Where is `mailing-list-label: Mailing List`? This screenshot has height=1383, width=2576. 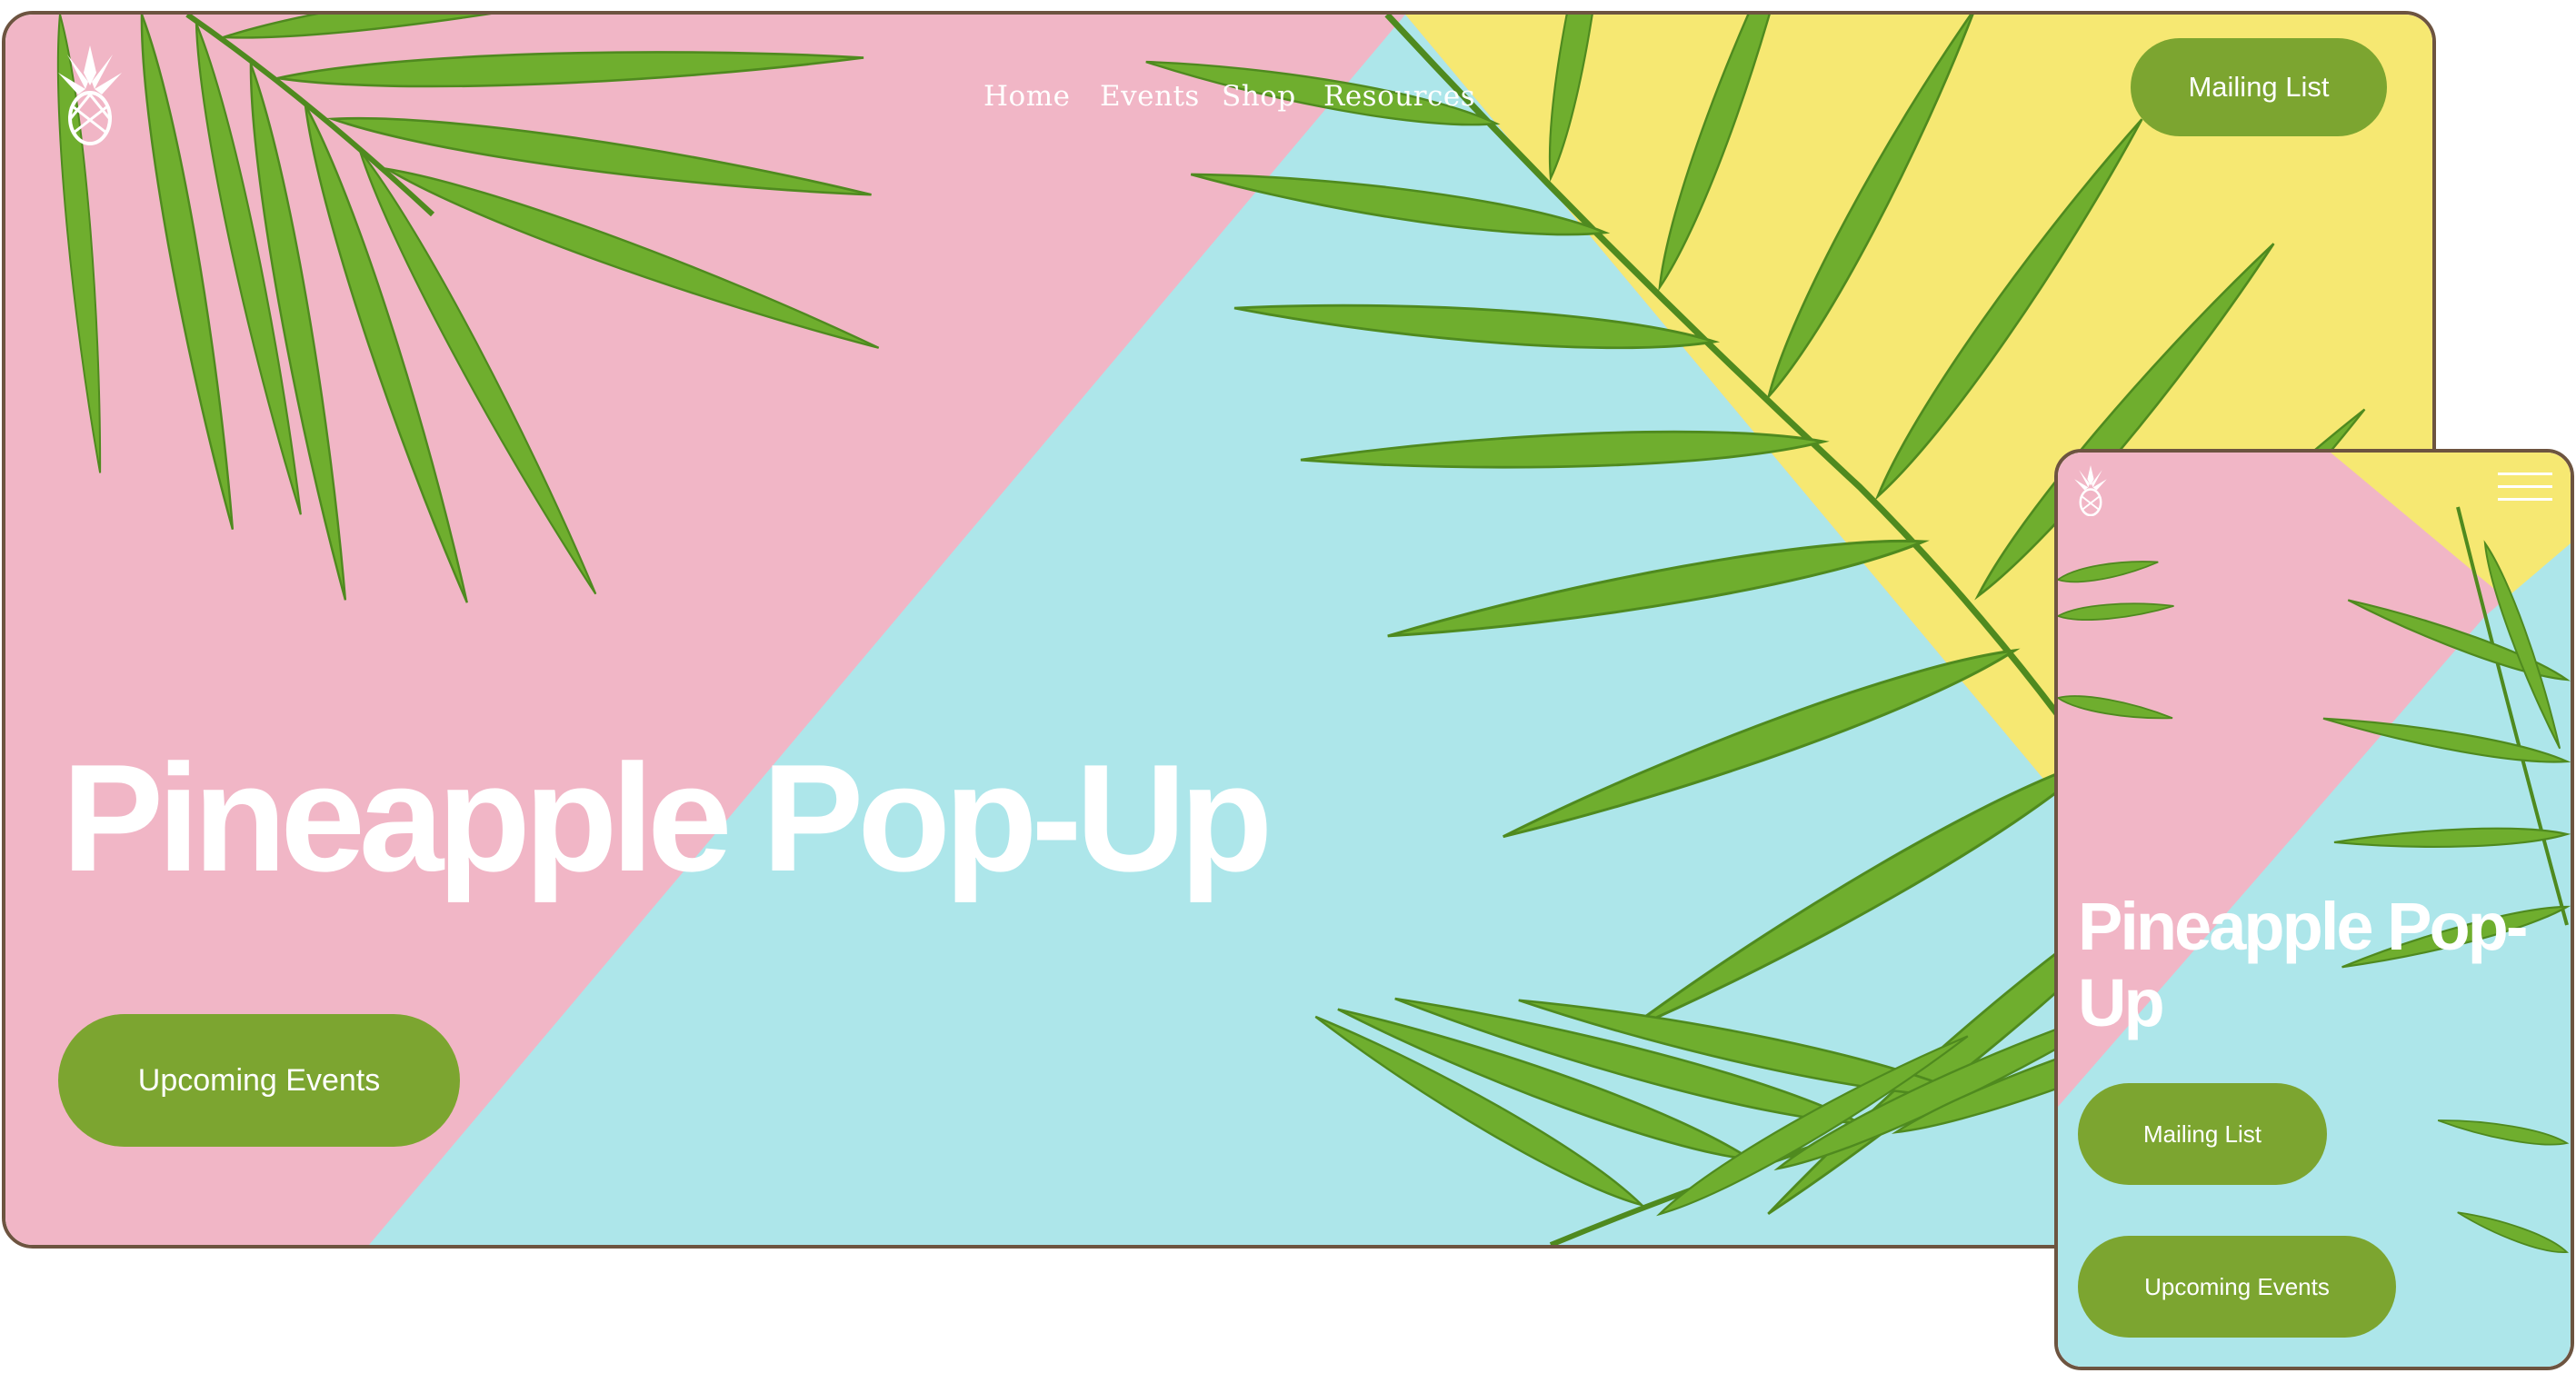
mailing-list-label: Mailing List is located at coordinates (2259, 87).